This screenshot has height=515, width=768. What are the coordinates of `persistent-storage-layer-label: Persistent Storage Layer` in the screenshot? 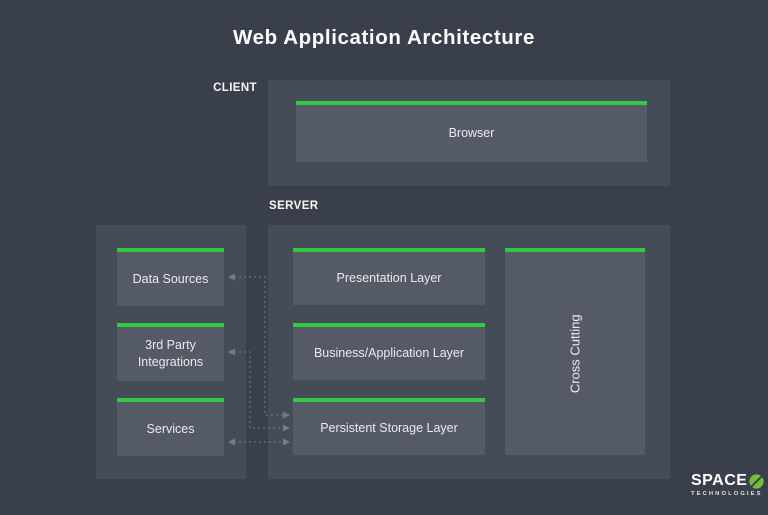 It's located at (389, 428).